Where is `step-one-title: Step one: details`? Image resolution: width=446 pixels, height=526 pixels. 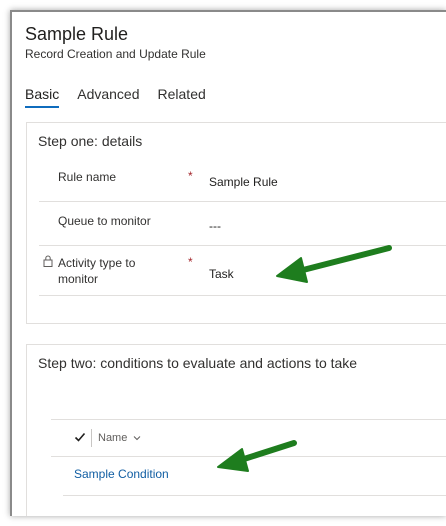
step-one-title: Step one: details is located at coordinates (90, 141).